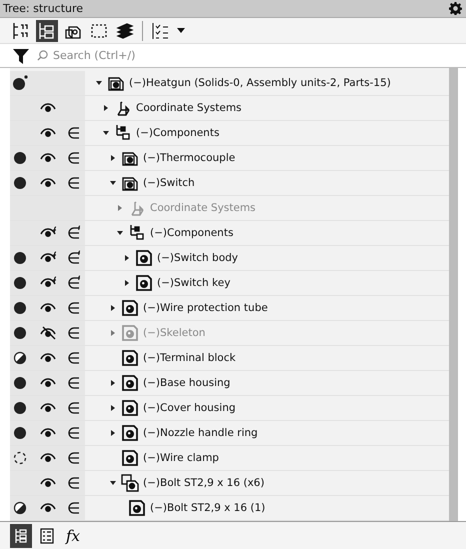 This screenshot has width=466, height=549. What do you see at coordinates (20, 83) in the screenshot?
I see `state-marker-icon` at bounding box center [20, 83].